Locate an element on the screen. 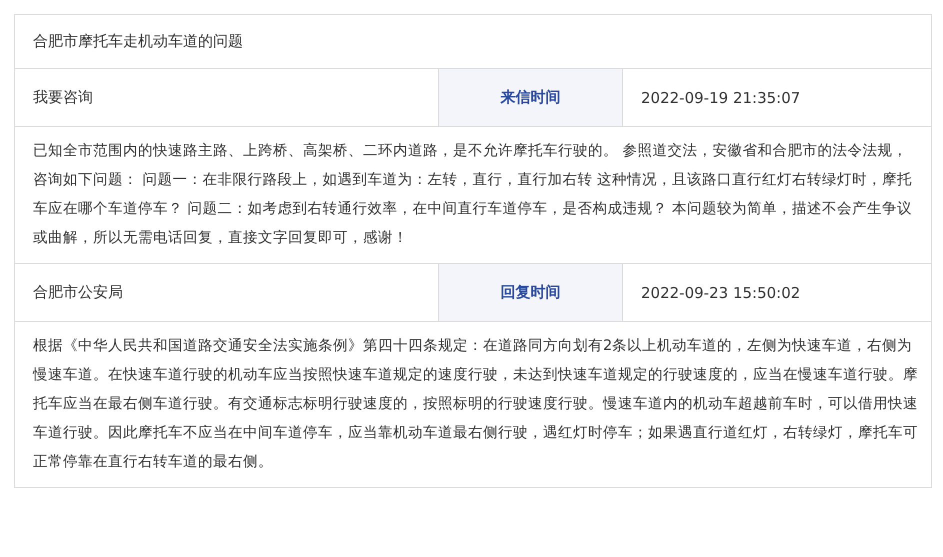  time-value: 2022-09-19 21:35:07 is located at coordinates (721, 98).